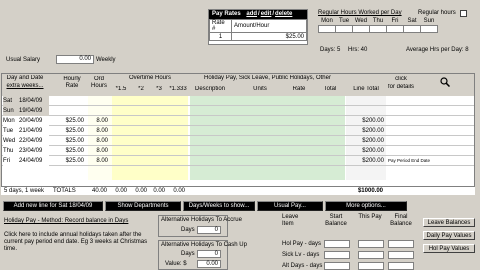 This screenshot has height=270, width=480. What do you see at coordinates (25, 78) in the screenshot?
I see `day-date-header: Day and Date` at bounding box center [25, 78].